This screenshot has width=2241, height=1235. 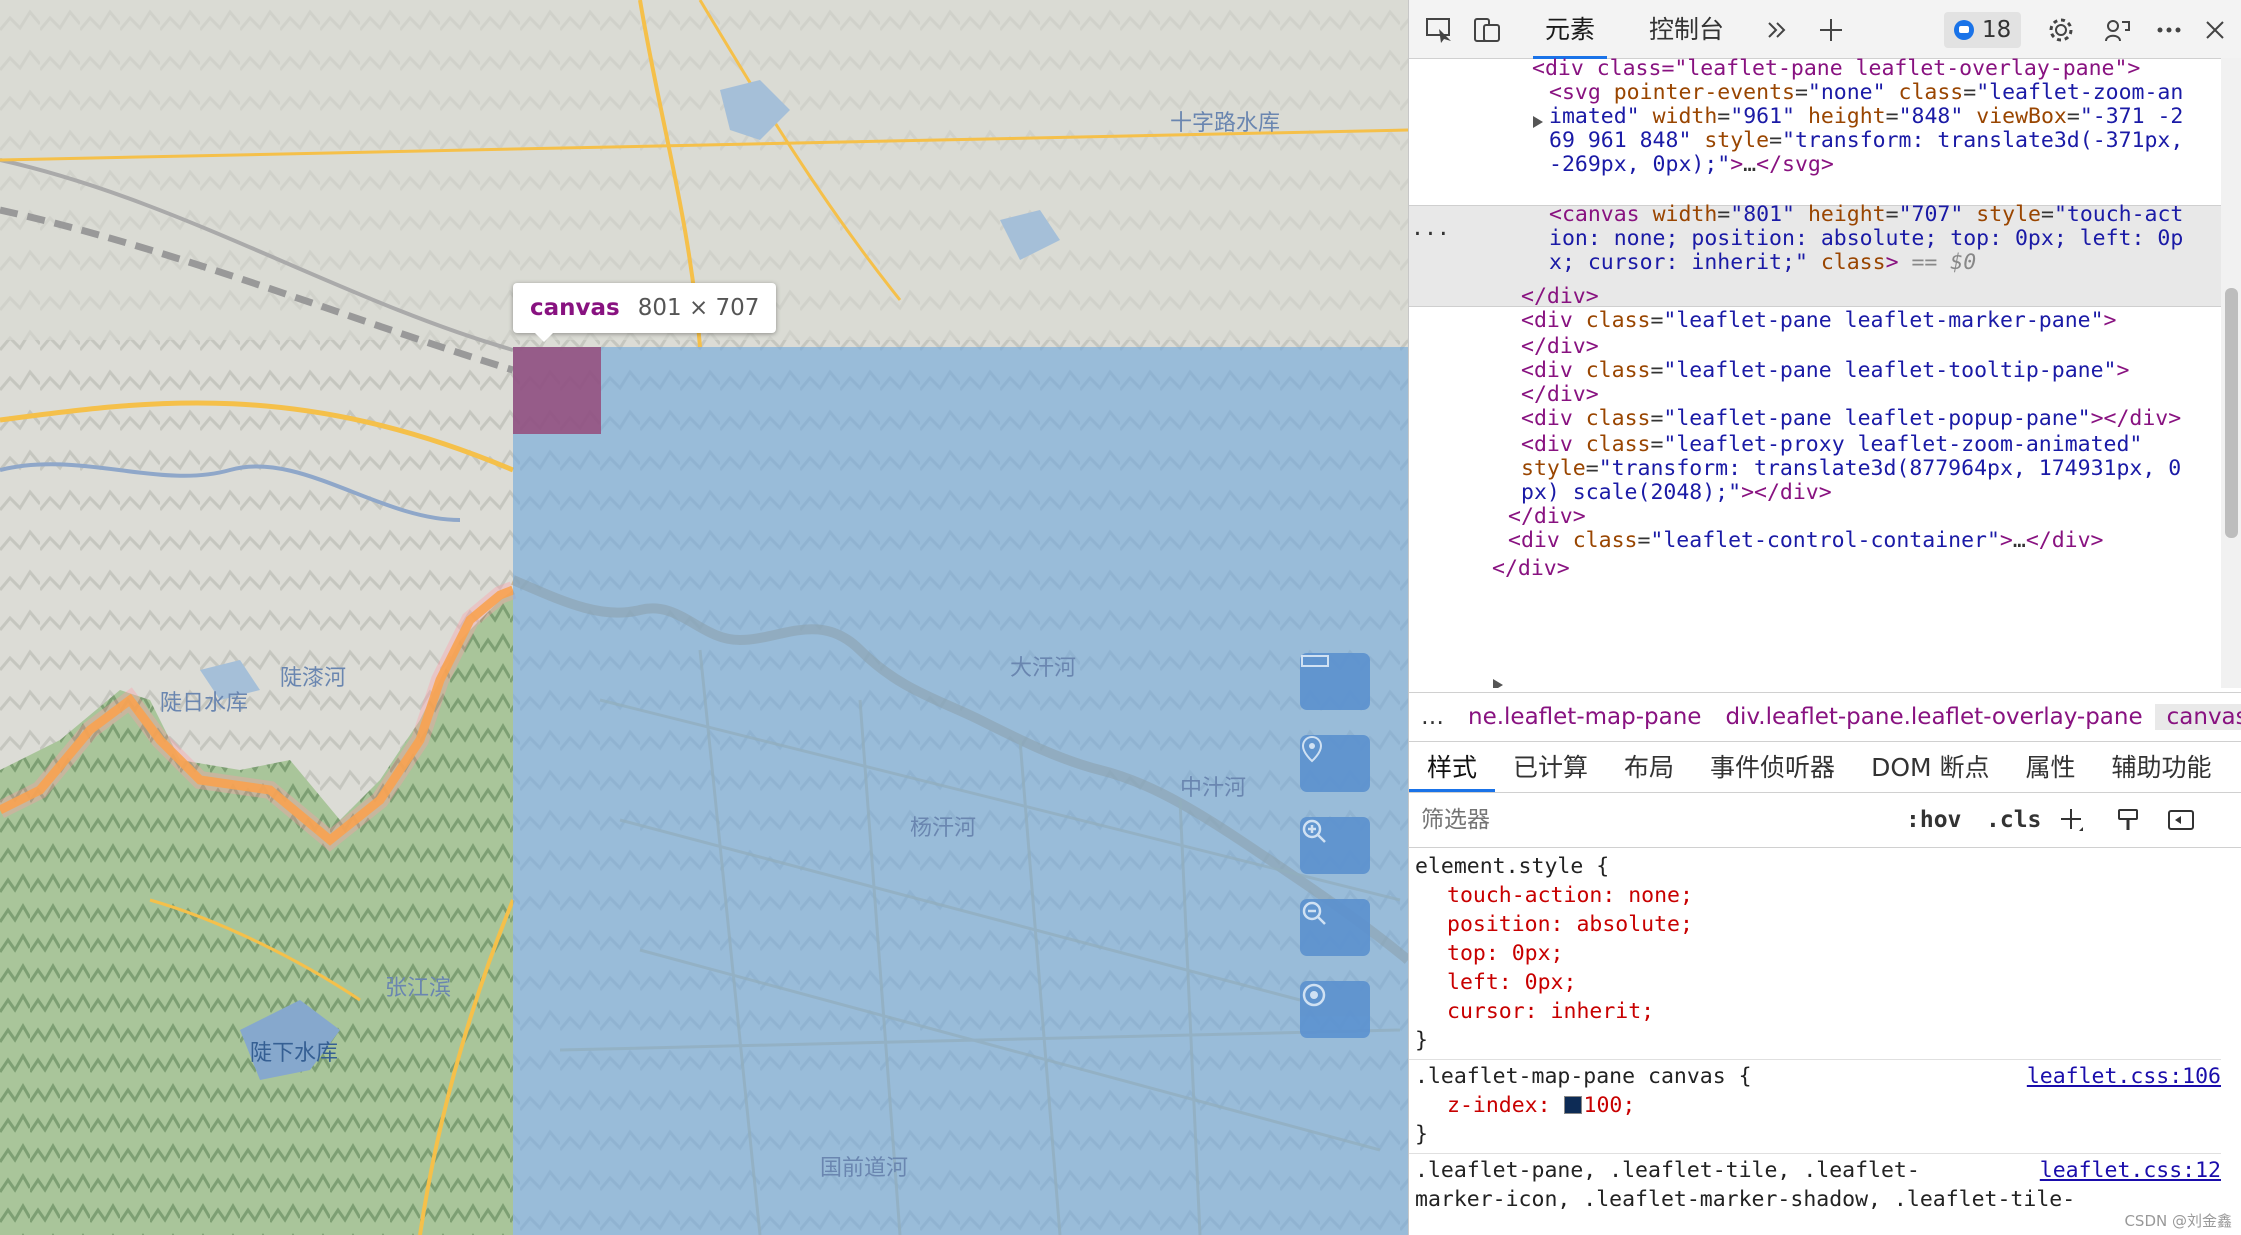 What do you see at coordinates (2072, 820) in the screenshot?
I see `new-rule-icon` at bounding box center [2072, 820].